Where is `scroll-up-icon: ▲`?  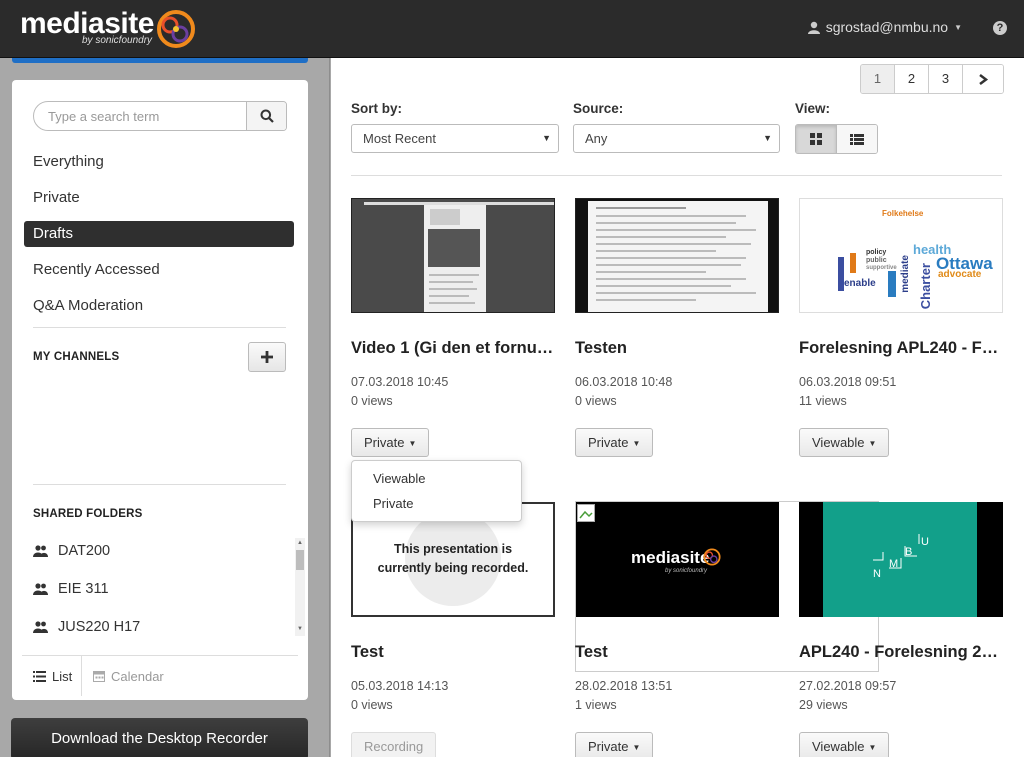
scroll-up-icon: ▲ is located at coordinates (300, 543).